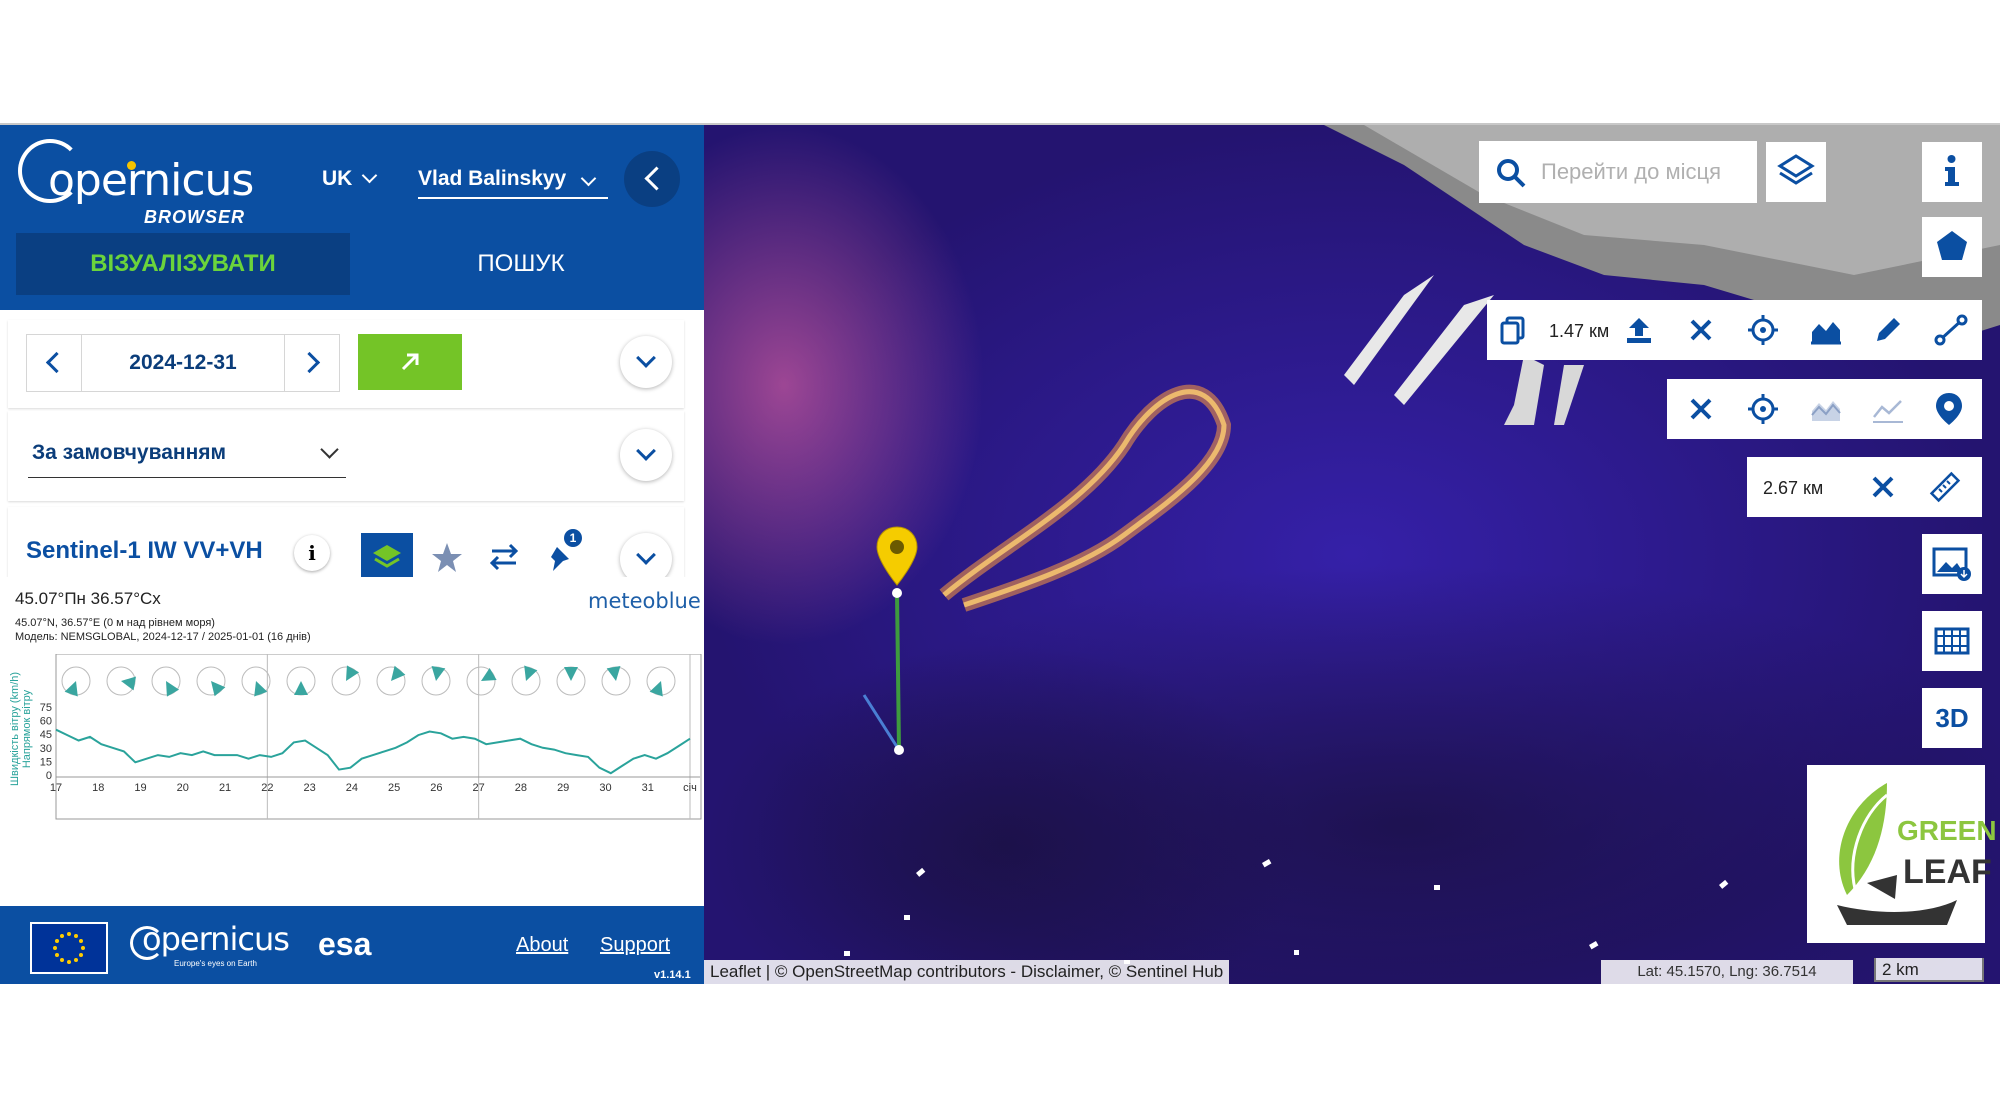 Image resolution: width=2000 pixels, height=1100 pixels. Describe the element at coordinates (1511, 173) in the screenshot. I see `search-icon` at that location.